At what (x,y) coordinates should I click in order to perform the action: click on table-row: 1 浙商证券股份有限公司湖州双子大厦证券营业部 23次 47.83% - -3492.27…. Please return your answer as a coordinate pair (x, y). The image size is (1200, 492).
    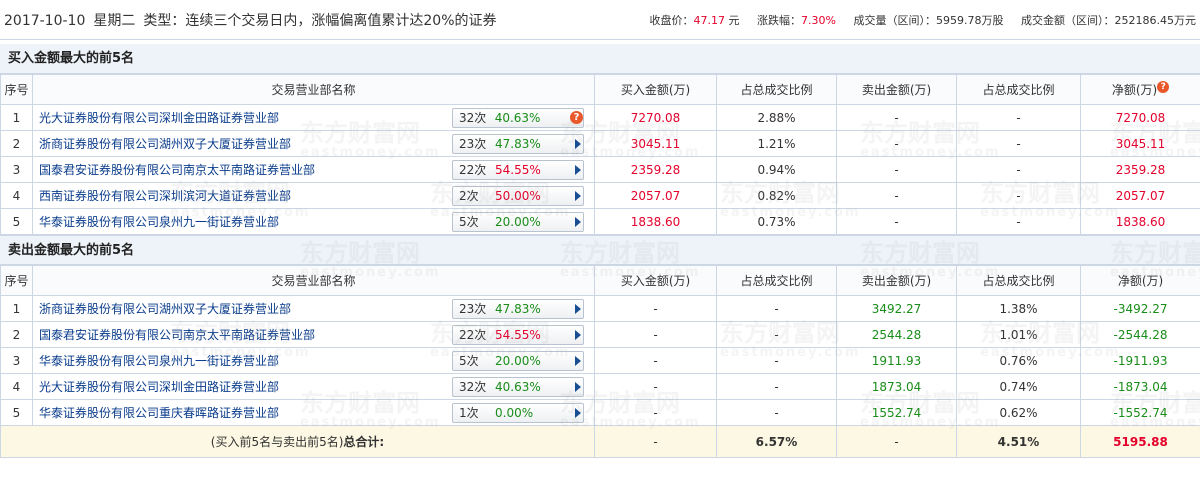
    Looking at the image, I should click on (600, 308).